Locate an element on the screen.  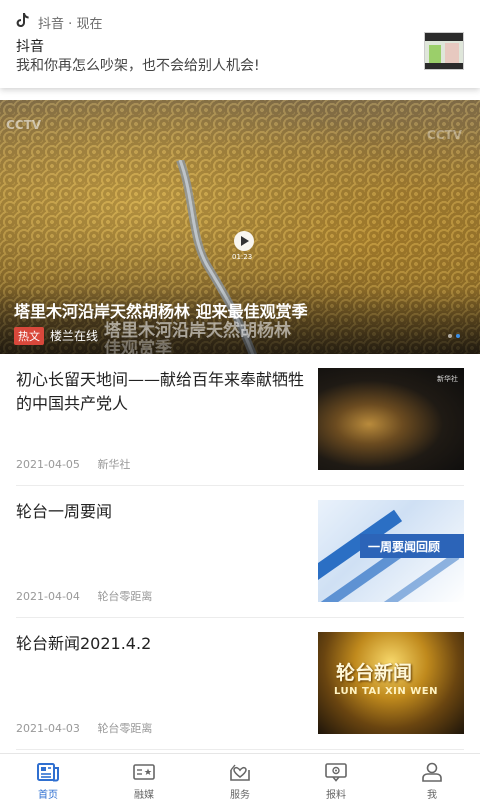
notification-text: 我和你再怎么吵架，也不会给别人机会! is located at coordinates (138, 66).